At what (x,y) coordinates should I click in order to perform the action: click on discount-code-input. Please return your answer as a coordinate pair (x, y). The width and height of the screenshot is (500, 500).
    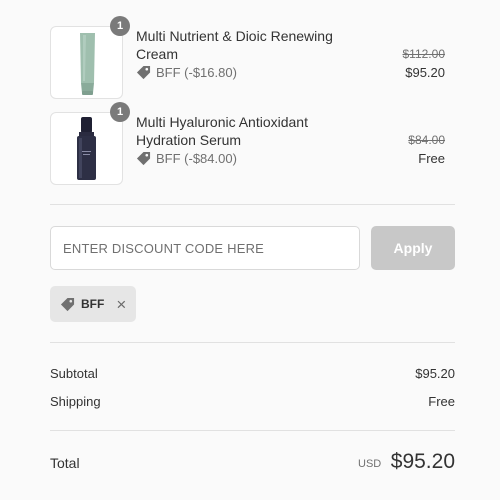
    Looking at the image, I should click on (205, 248).